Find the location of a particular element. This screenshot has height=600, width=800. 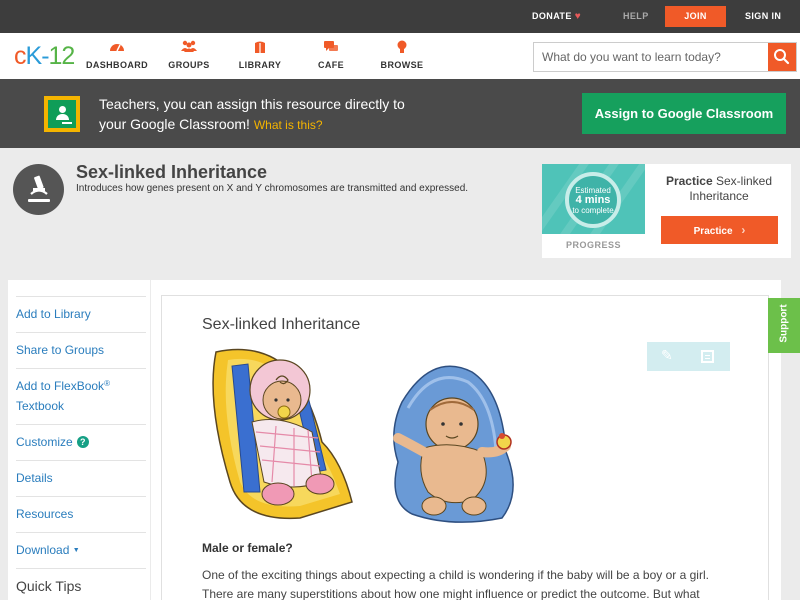

sidebar-item-label: Add to Library is located at coordinates (53, 314).